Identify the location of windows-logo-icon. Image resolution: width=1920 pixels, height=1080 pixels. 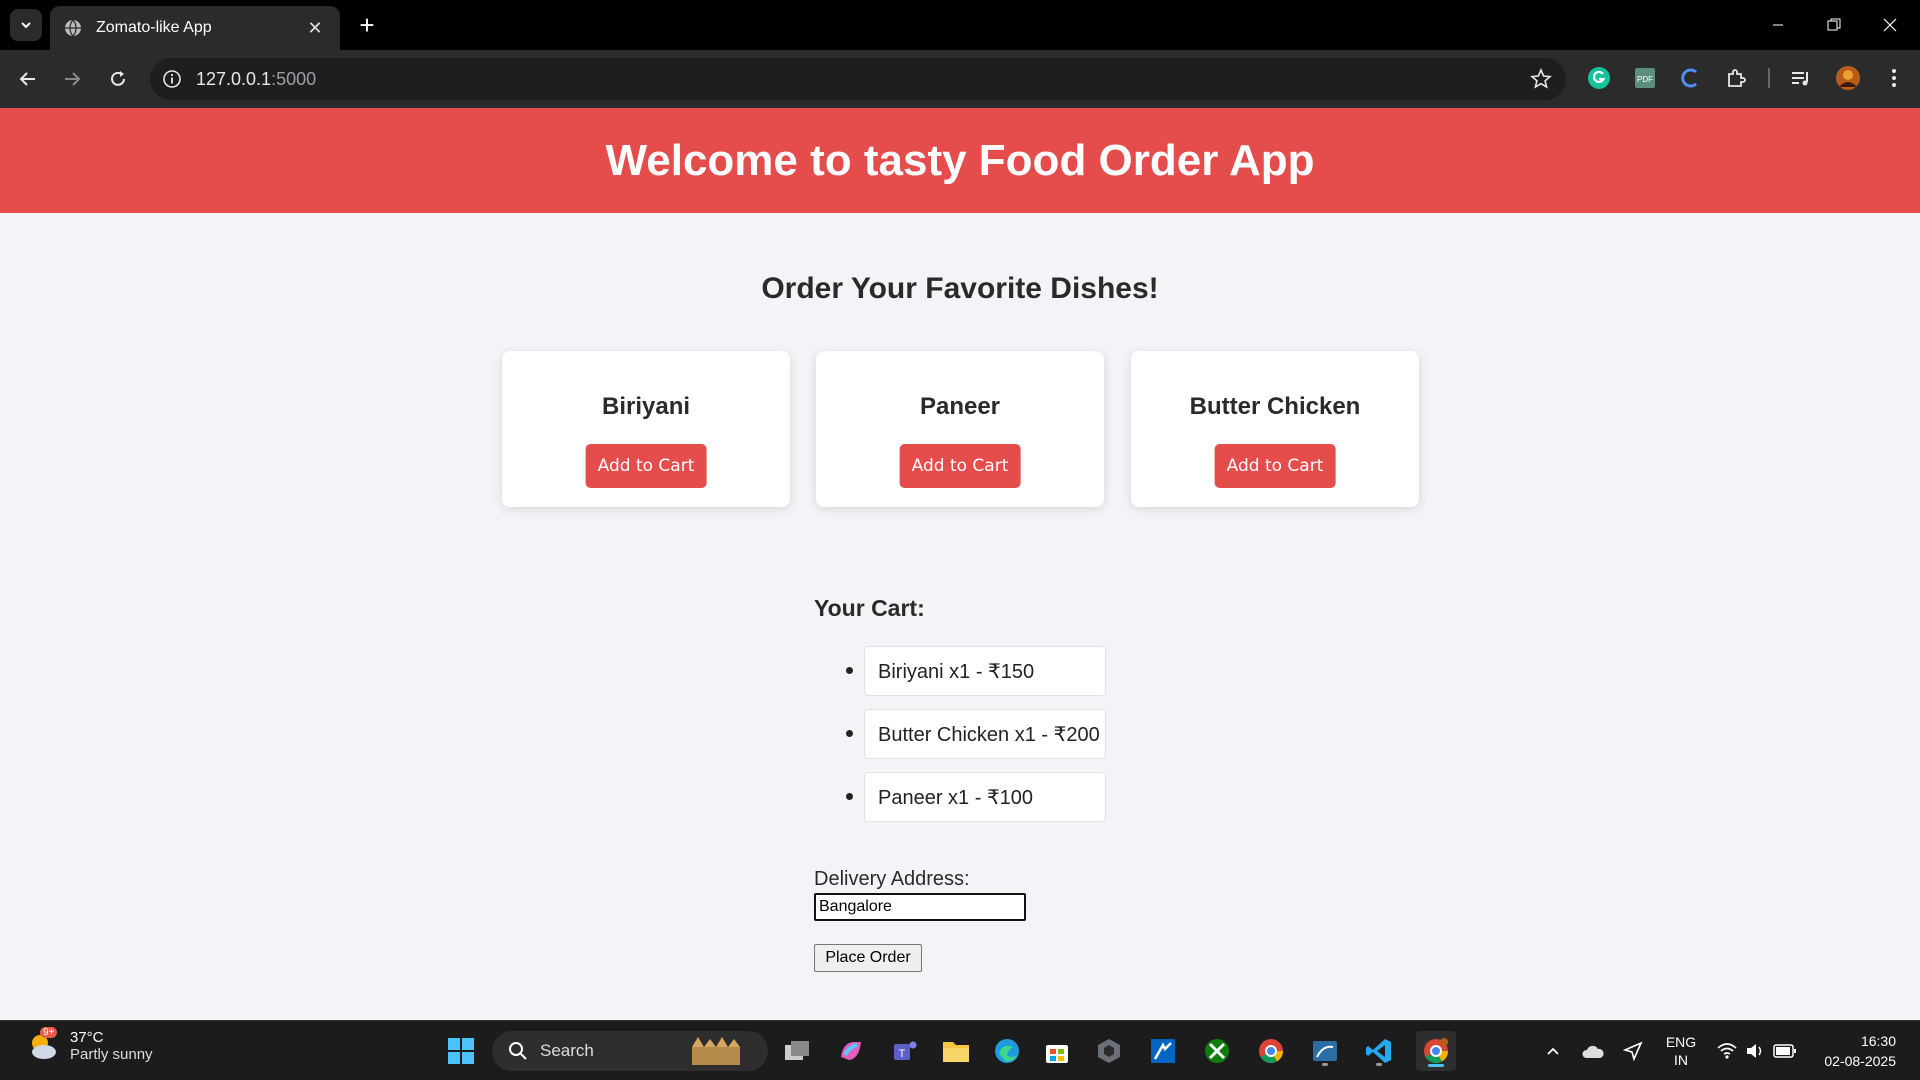
(461, 1051).